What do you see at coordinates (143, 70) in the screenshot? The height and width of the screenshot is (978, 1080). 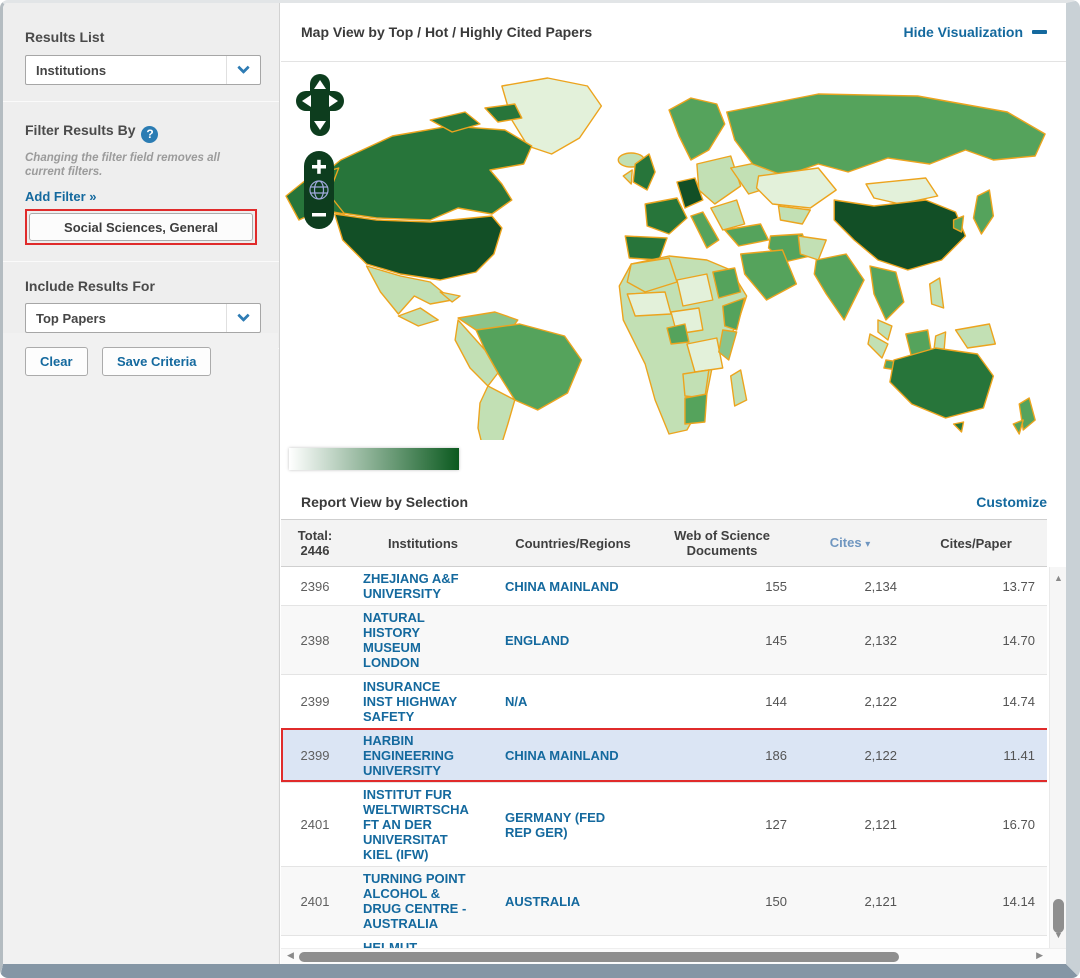 I see `results-list-select: Institutions` at bounding box center [143, 70].